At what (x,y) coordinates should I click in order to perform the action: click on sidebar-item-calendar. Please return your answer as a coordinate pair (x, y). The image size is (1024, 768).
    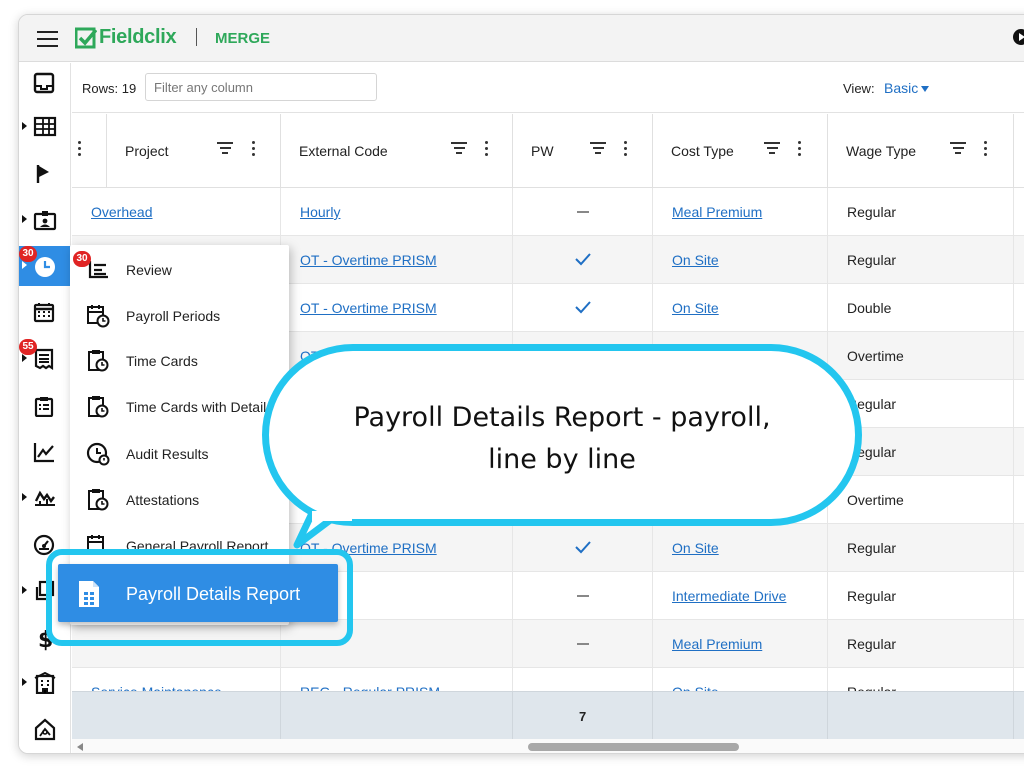
    Looking at the image, I should click on (45, 312).